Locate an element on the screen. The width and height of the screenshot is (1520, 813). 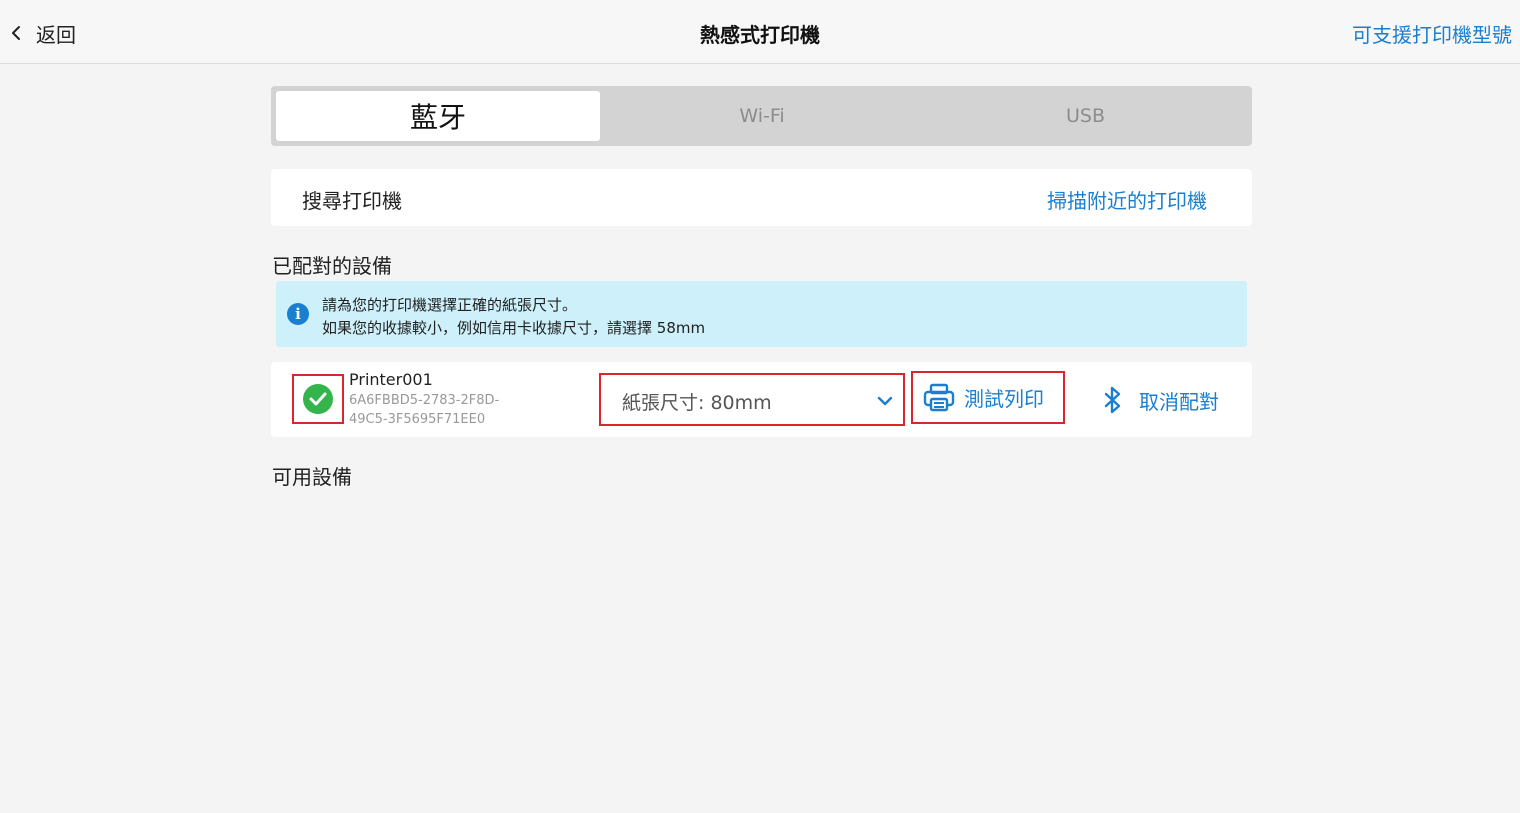
tab-usb: USB is located at coordinates (1085, 116).